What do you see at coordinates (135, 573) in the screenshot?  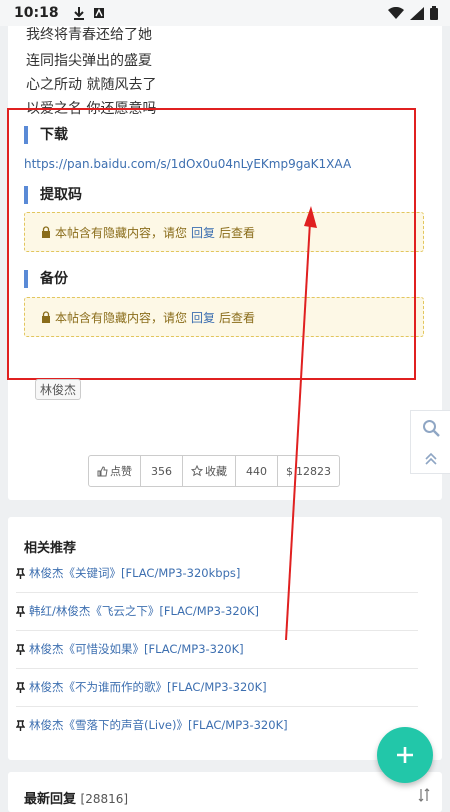 I see `related-item-label: 林俊杰《关键词》[FLAC/MP3-320kbps]` at bounding box center [135, 573].